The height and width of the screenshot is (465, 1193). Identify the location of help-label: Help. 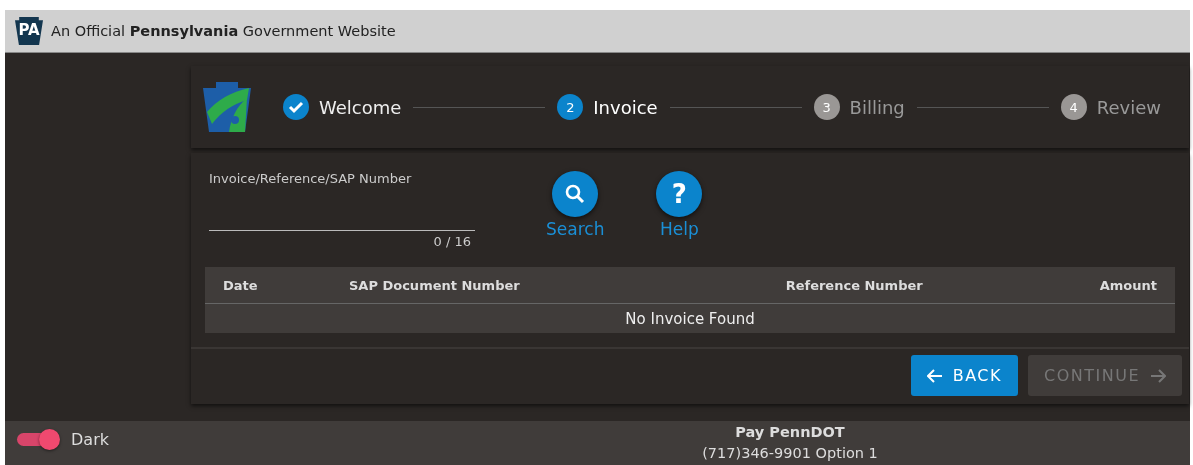
(679, 229).